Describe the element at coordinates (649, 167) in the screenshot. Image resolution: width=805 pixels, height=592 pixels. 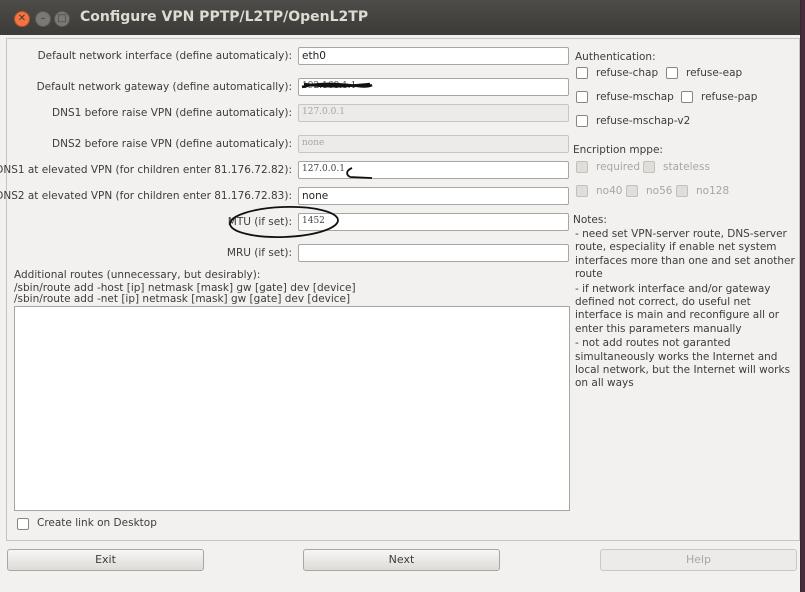
I see `mppe-stateless-checkbox` at that location.